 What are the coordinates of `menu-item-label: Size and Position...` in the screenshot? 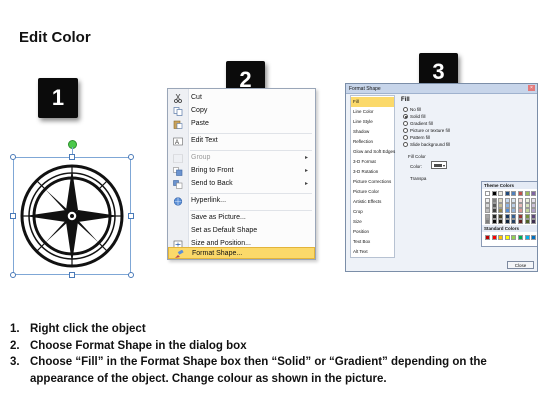 It's located at (221, 243).